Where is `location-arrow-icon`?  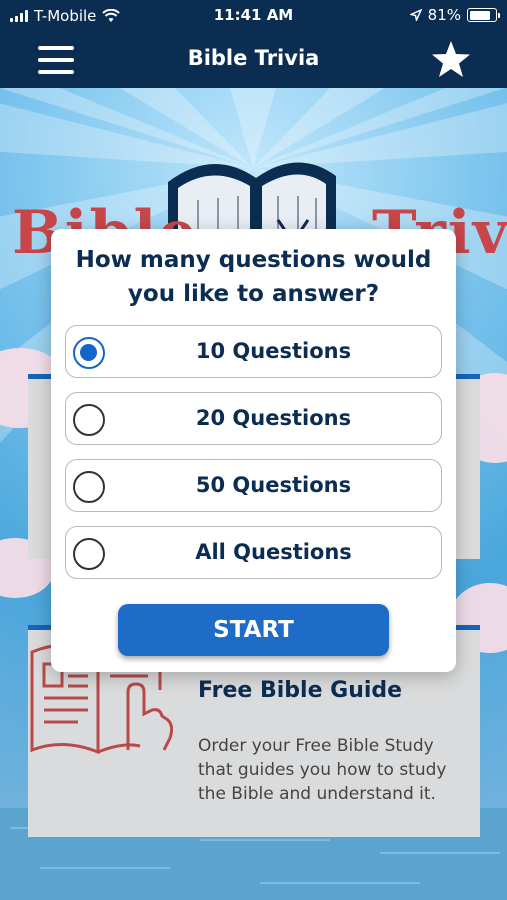 location-arrow-icon is located at coordinates (415, 15).